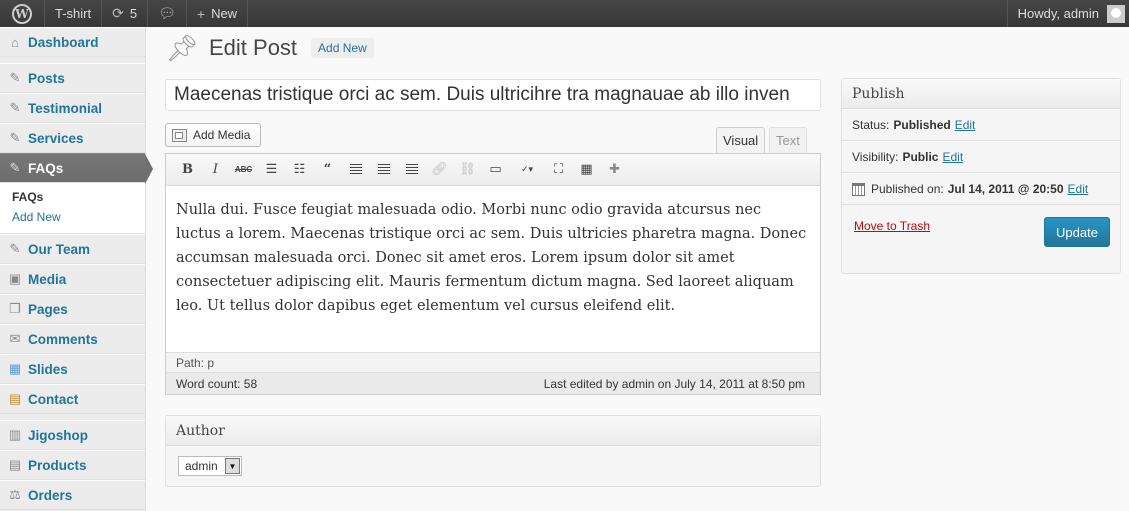 This screenshot has height=511, width=1129. What do you see at coordinates (222, 135) in the screenshot?
I see `add-media-label: Add Media` at bounding box center [222, 135].